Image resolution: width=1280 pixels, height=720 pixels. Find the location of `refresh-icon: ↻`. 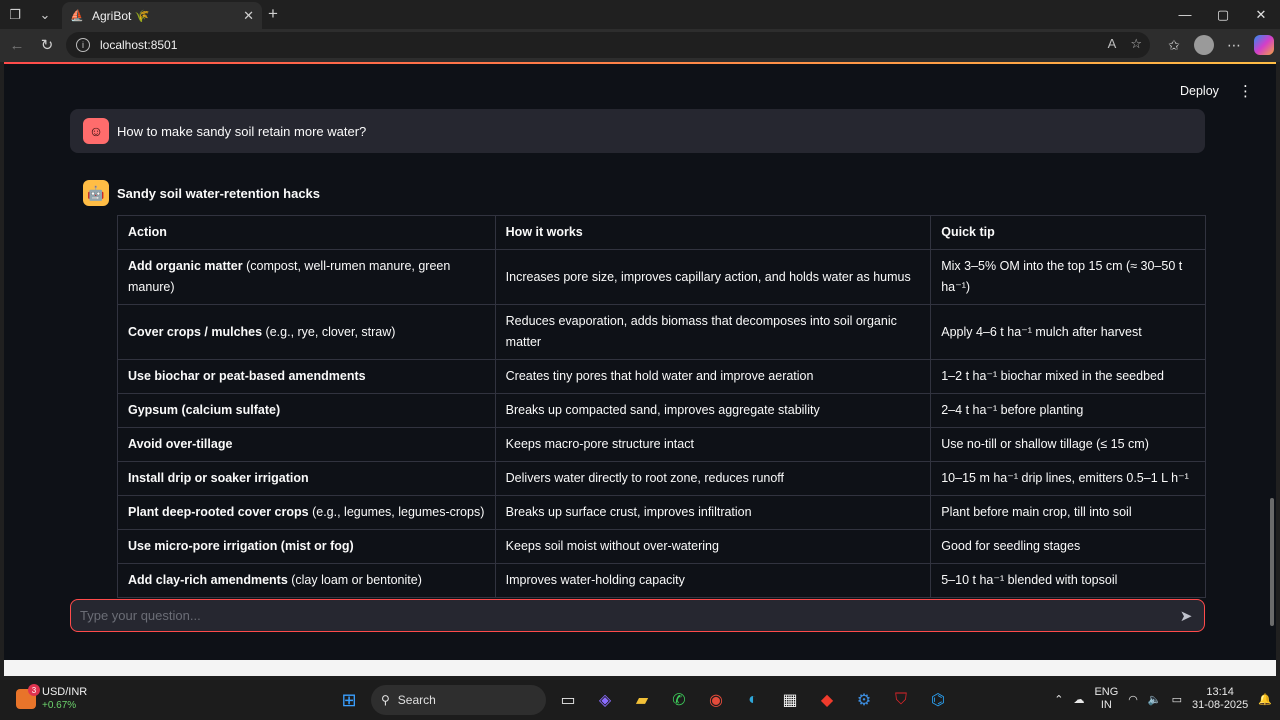

refresh-icon: ↻ is located at coordinates (47, 45).